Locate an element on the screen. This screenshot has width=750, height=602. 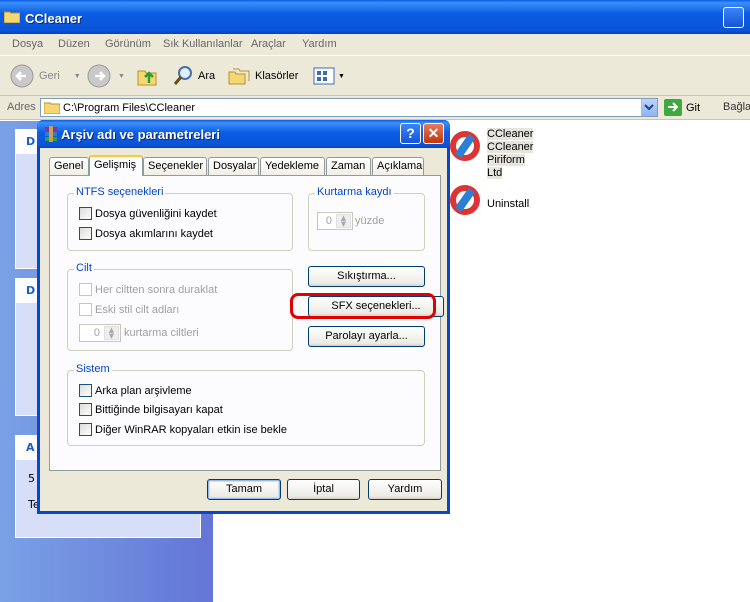
back-button: Geri ▼ is located at coordinates (45, 76).